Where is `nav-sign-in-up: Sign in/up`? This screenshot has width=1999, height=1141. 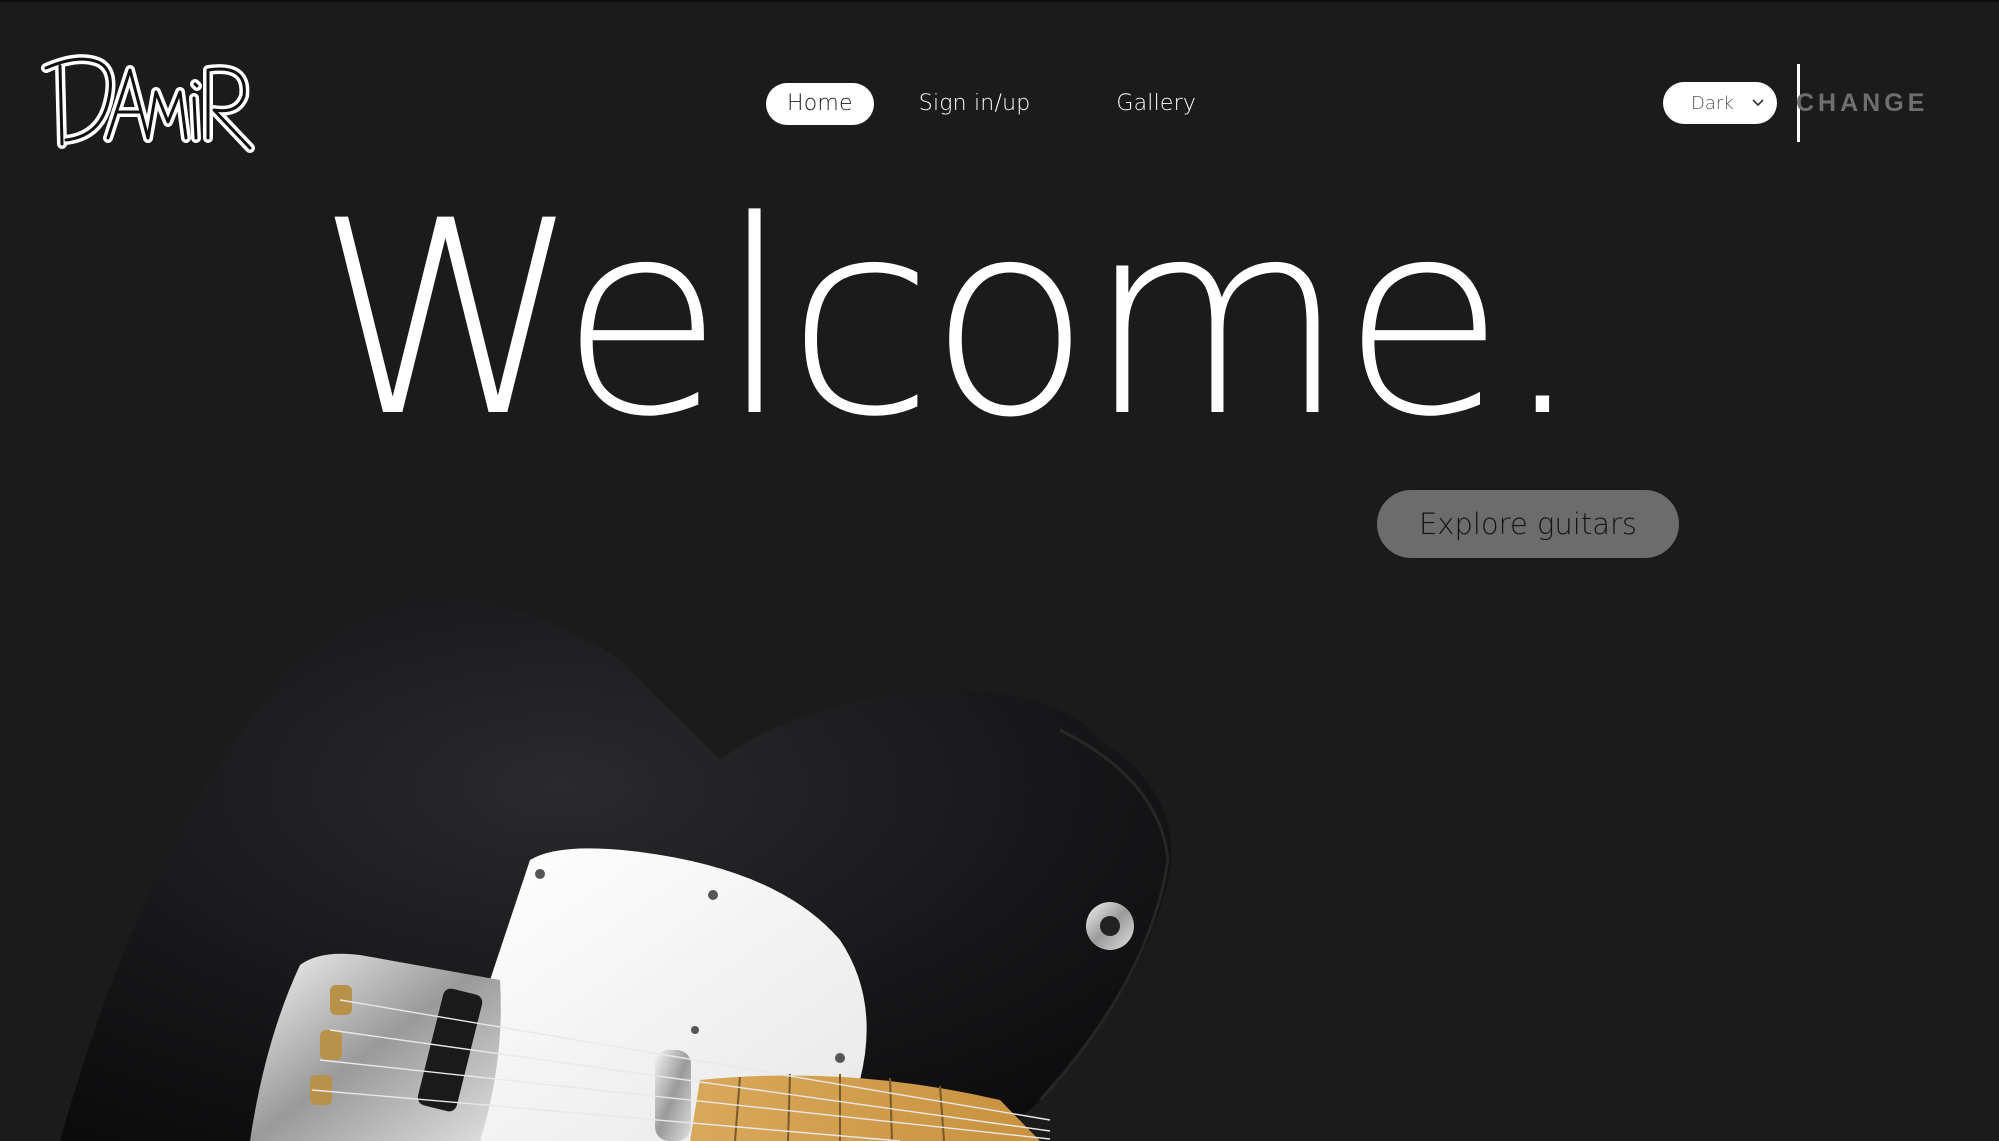
nav-sign-in-up: Sign in/up is located at coordinates (975, 104).